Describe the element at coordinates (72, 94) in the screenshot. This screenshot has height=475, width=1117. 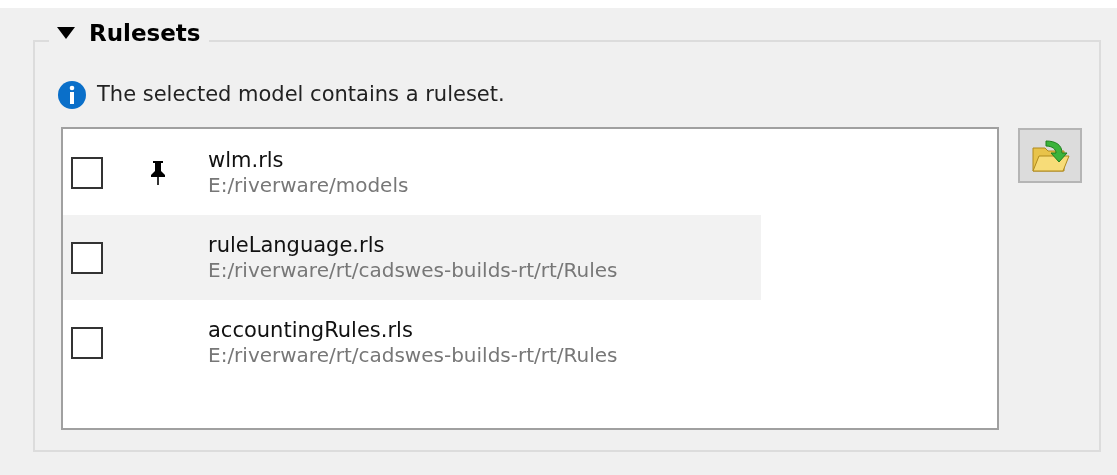
I see `info-icon` at that location.